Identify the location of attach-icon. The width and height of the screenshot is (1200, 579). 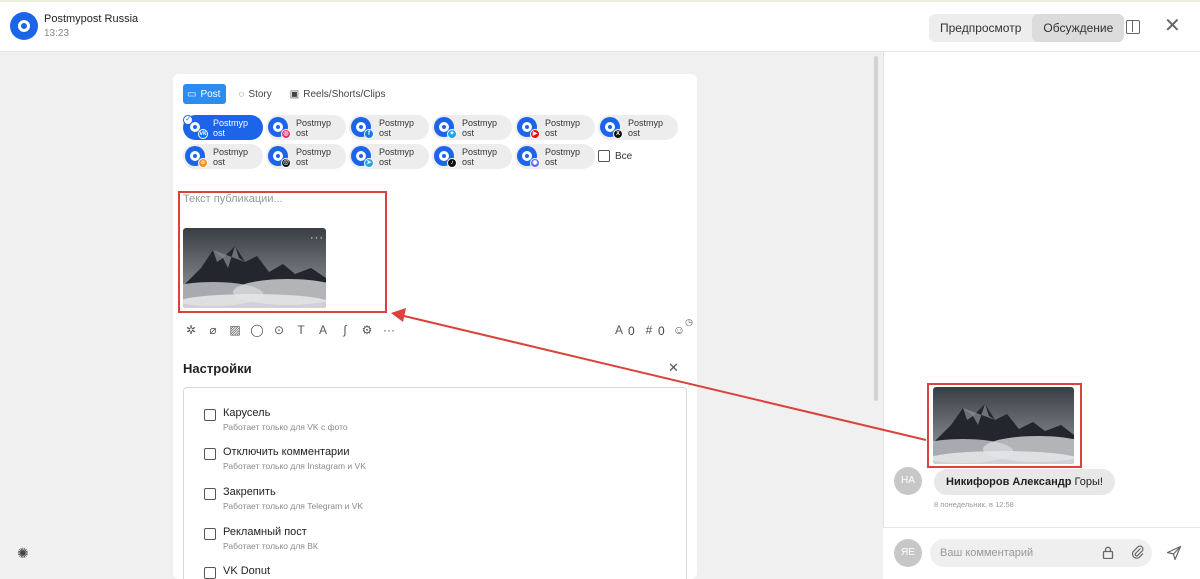
(1138, 552).